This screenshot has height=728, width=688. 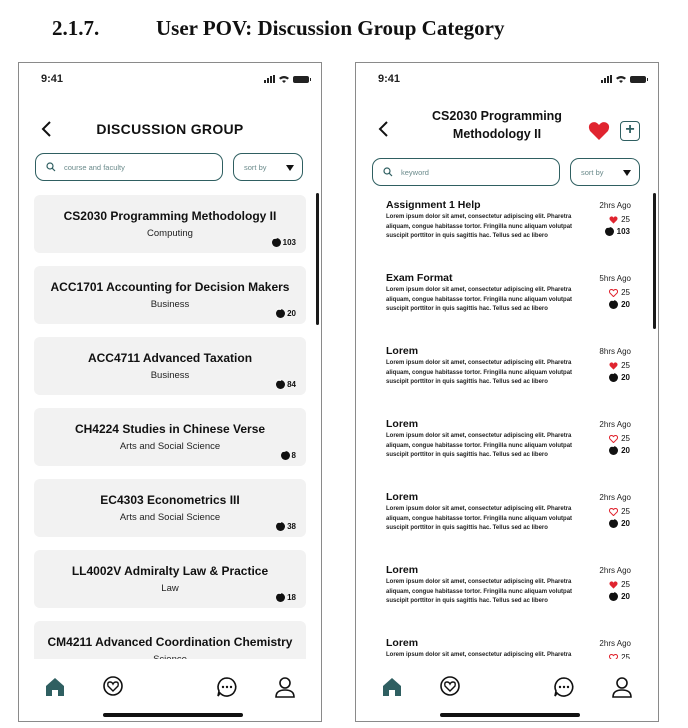 What do you see at coordinates (170, 216) in the screenshot?
I see `group-name: CS2030 Programming Methodology II` at bounding box center [170, 216].